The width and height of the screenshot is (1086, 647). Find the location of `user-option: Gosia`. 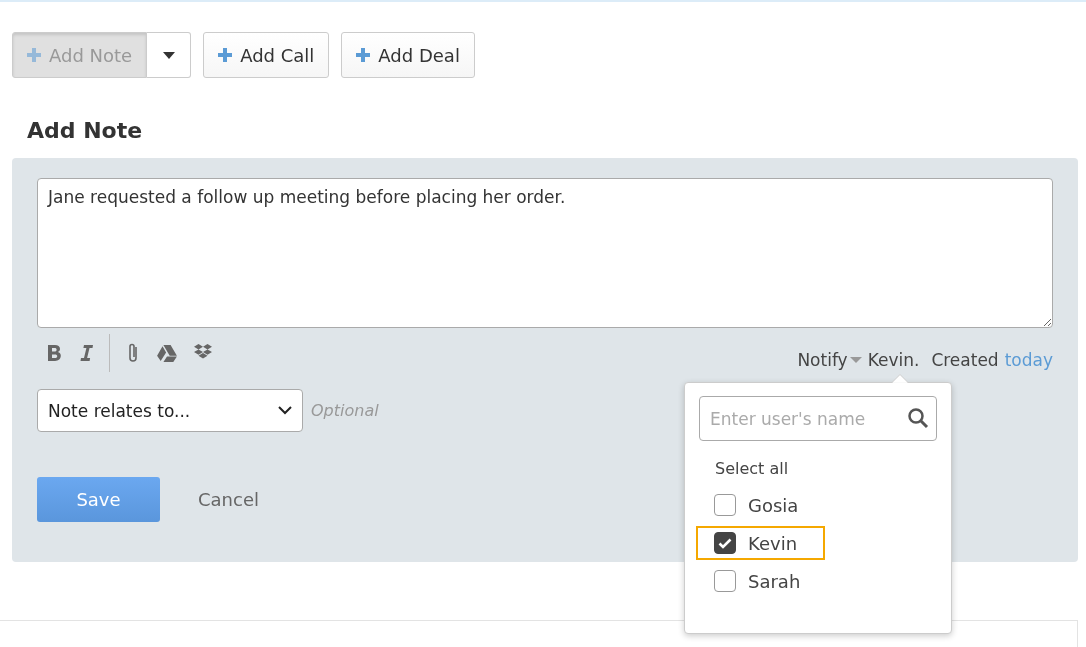

user-option: Gosia is located at coordinates (761, 505).